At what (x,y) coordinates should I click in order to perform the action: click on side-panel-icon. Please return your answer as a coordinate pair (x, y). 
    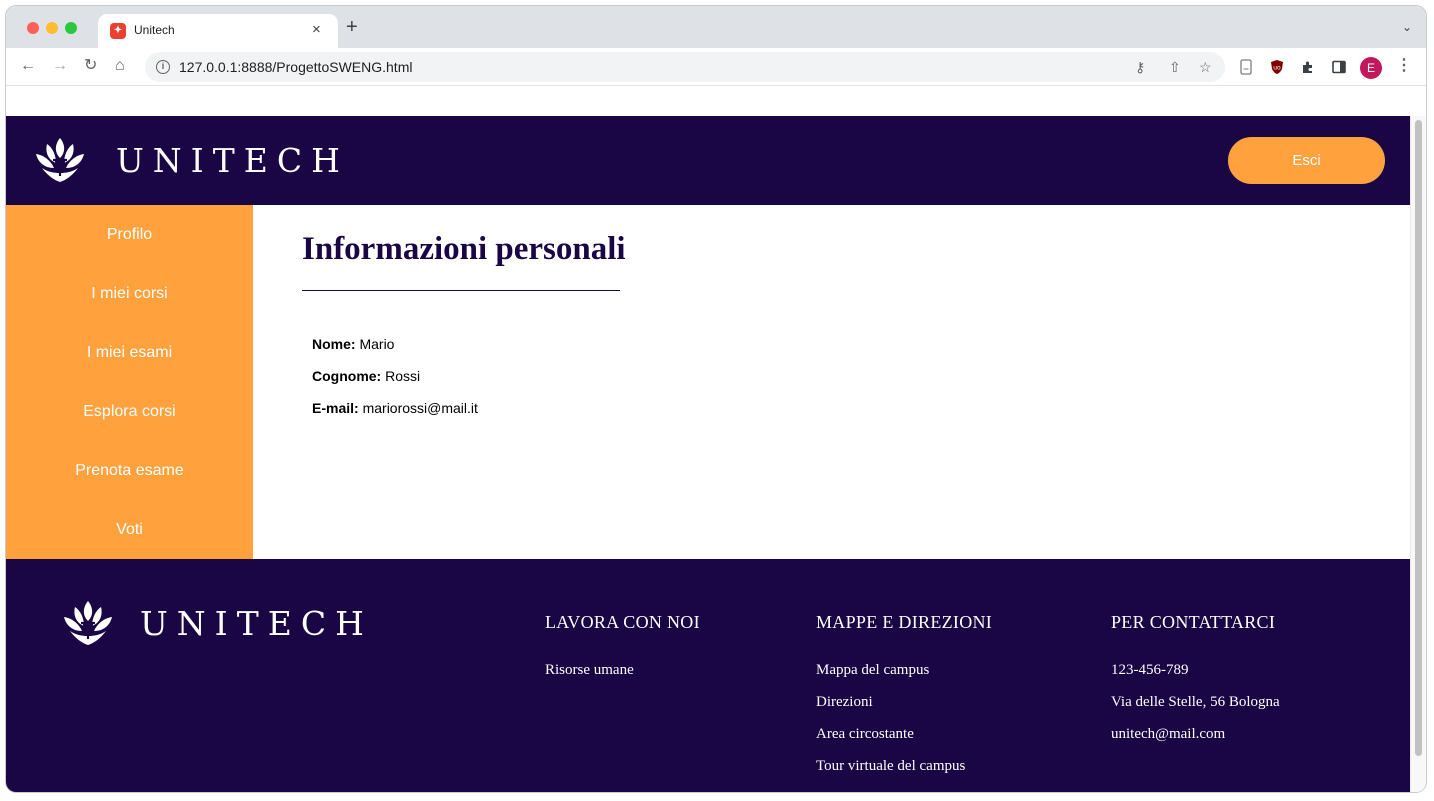
    Looking at the image, I should click on (1339, 67).